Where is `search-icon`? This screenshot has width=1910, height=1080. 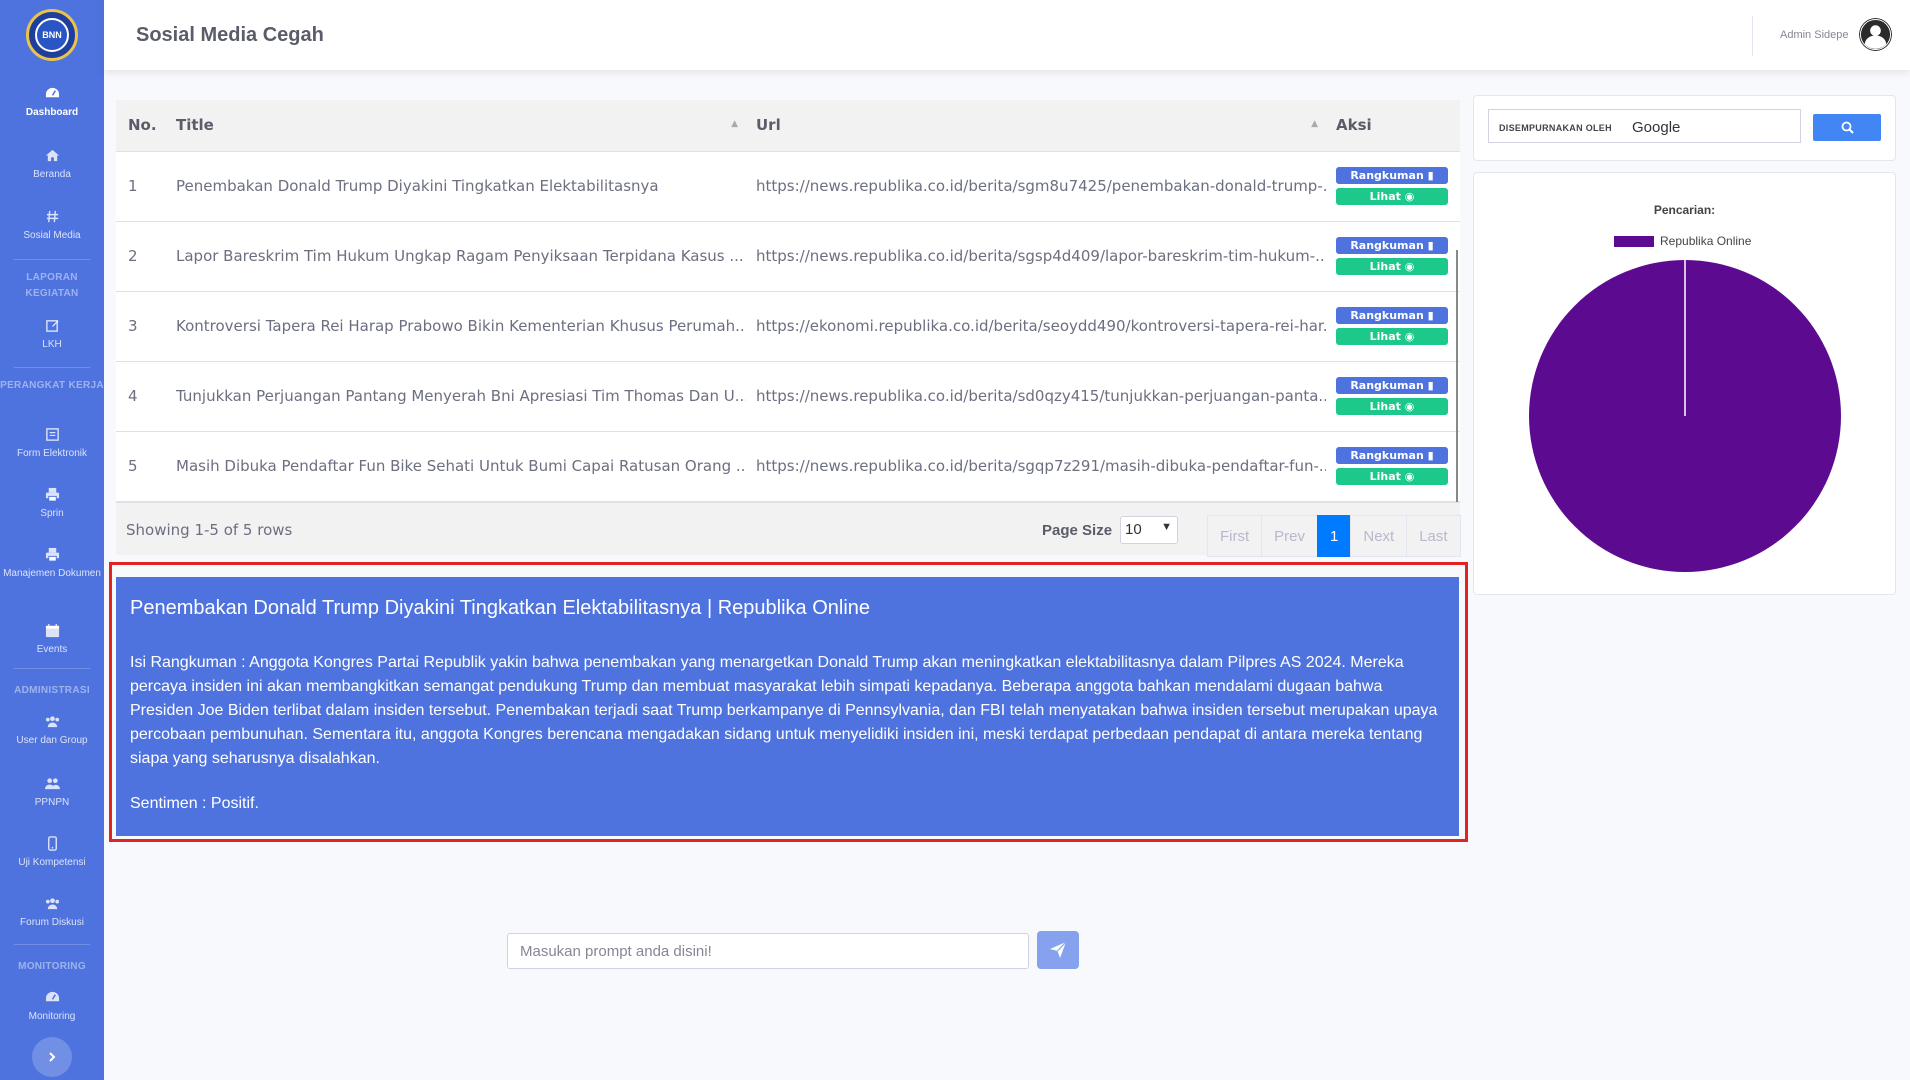 search-icon is located at coordinates (1847, 127).